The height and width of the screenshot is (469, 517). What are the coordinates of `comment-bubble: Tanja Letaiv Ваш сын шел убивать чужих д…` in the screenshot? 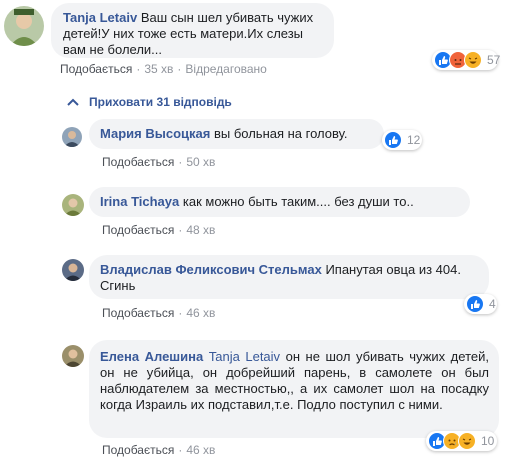 It's located at (192, 30).